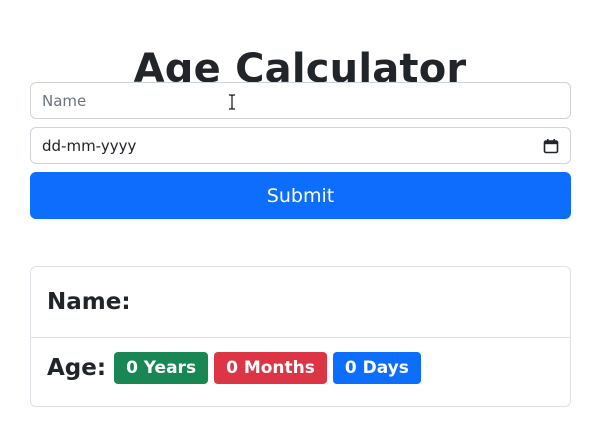 This screenshot has width=600, height=431. I want to click on result-age-row: Age: 0 Years 0 Months 0 Days, so click(300, 368).